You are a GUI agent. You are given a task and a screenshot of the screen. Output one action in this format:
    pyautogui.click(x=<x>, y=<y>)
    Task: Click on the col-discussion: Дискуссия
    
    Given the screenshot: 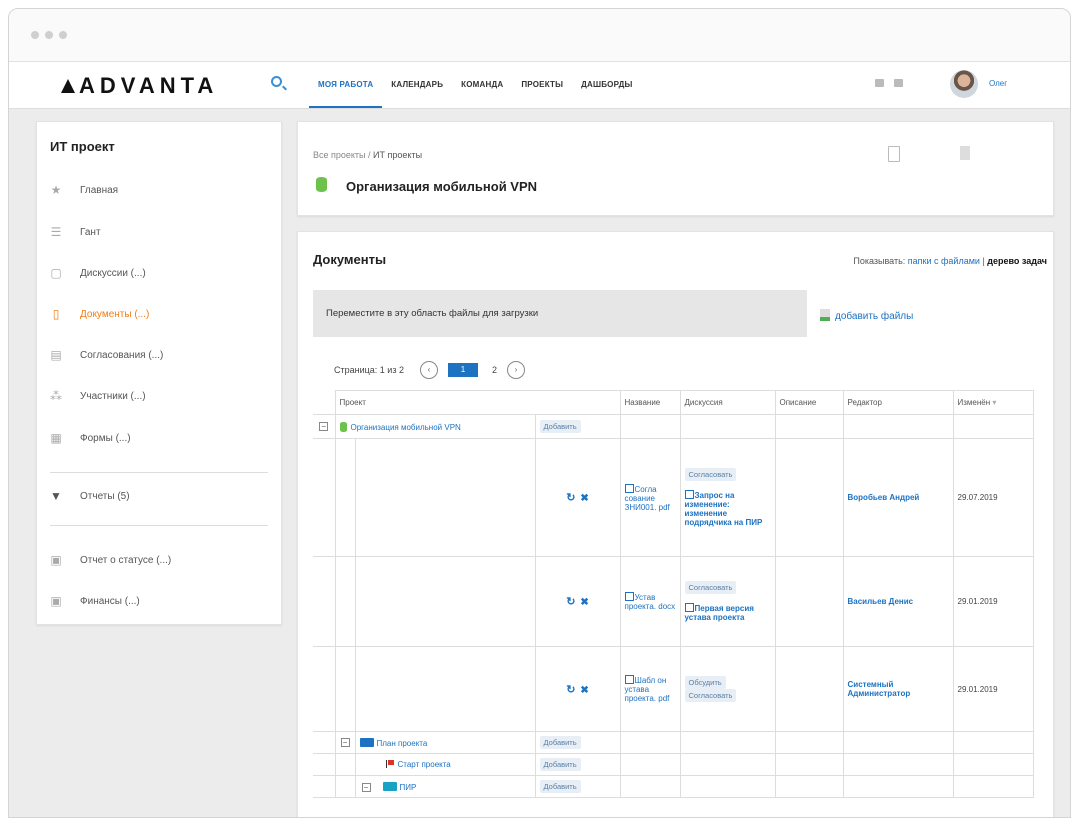 What is the action you would take?
    pyautogui.click(x=727, y=402)
    